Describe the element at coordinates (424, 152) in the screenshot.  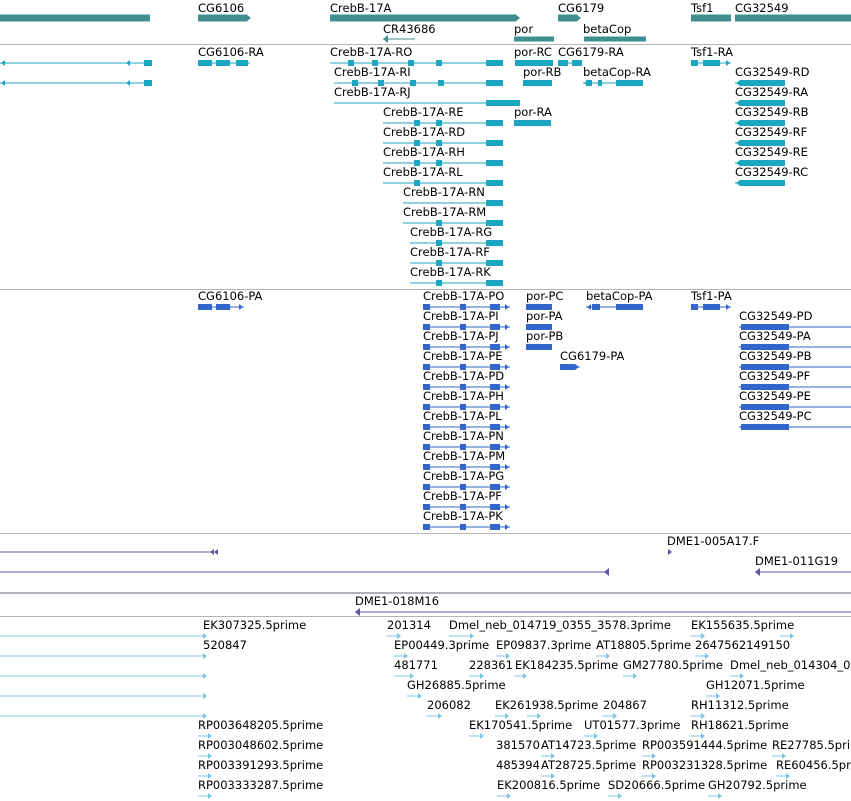
I see `transcript-label: CrebB-17A-RH` at that location.